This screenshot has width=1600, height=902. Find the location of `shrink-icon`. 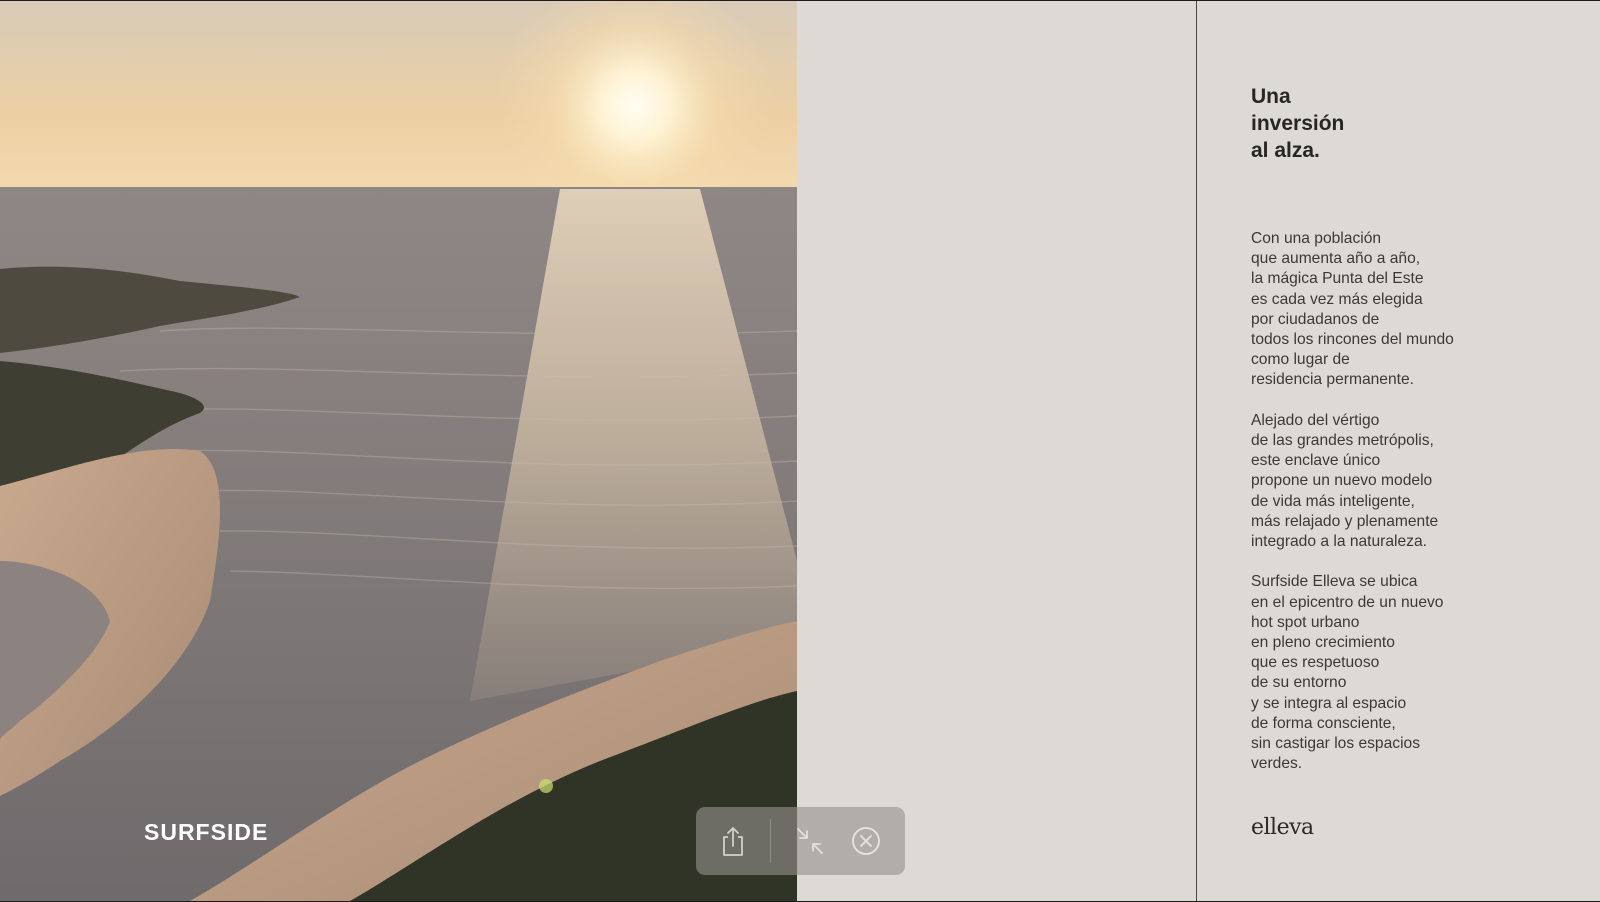

shrink-icon is located at coordinates (810, 841).